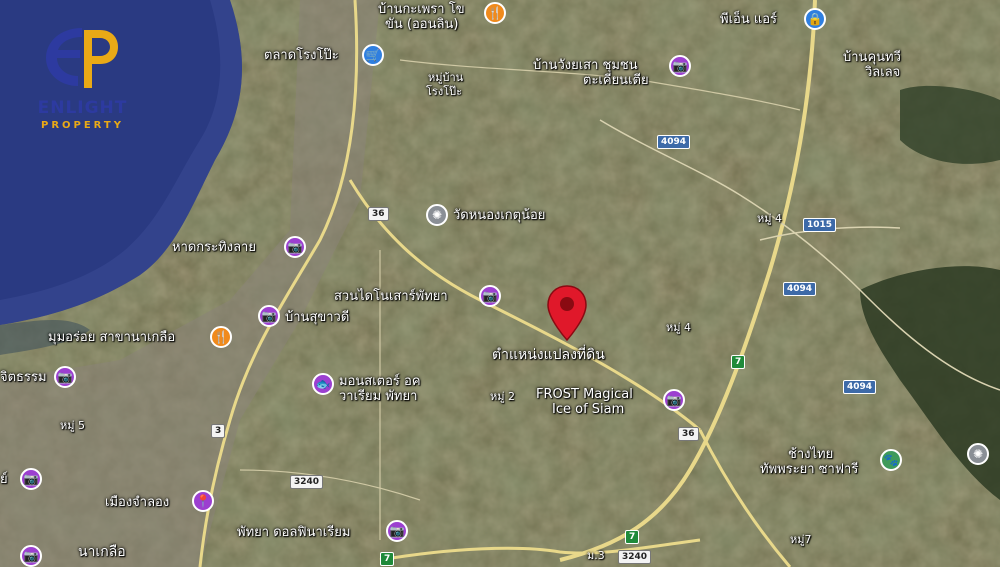 Image resolution: width=1000 pixels, height=567 pixels. I want to click on logo-mark-icon, so click(82, 58).